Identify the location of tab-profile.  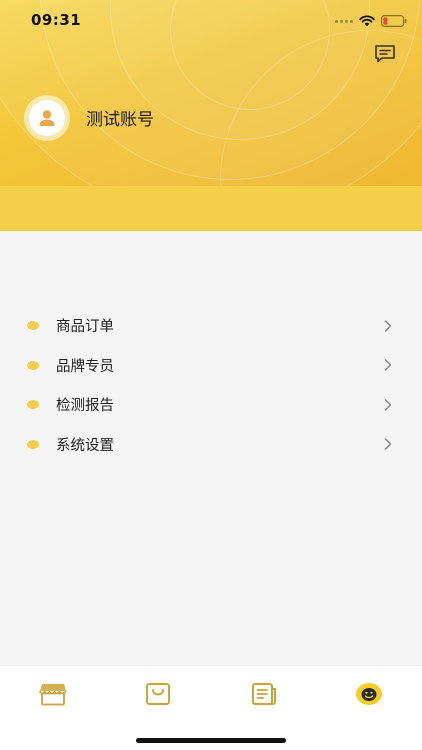
(369, 694).